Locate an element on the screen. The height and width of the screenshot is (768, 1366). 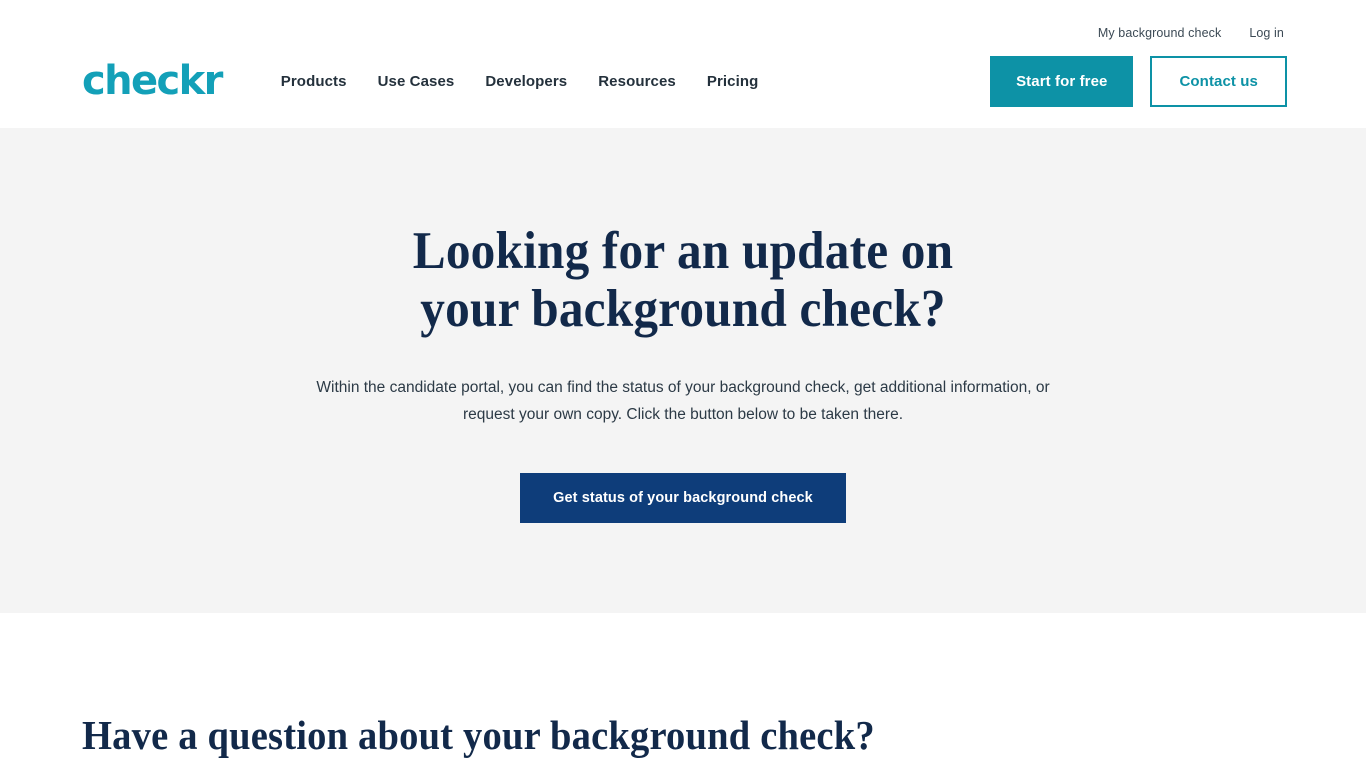
utility-nav: My background check Log in is located at coordinates (1232, 25).